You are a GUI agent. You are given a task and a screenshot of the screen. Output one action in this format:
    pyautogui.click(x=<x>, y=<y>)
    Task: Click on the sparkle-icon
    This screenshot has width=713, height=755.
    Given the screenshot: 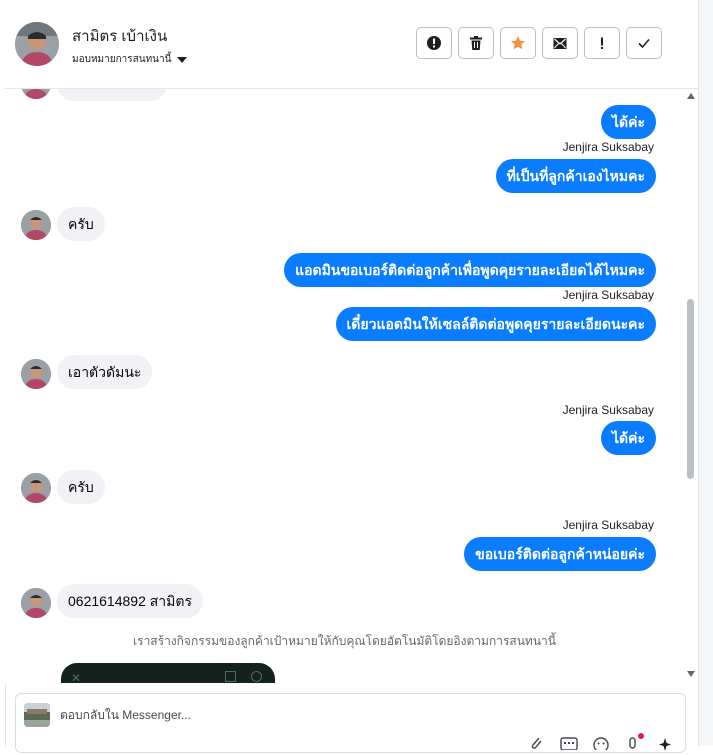 What is the action you would take?
    pyautogui.click(x=665, y=743)
    